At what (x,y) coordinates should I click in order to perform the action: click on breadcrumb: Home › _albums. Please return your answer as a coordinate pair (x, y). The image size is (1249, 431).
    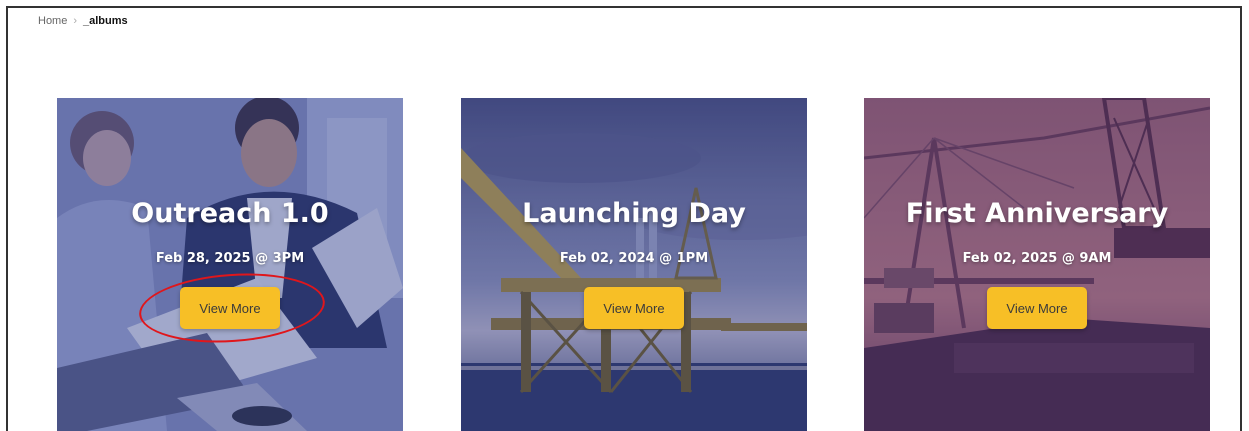
    Looking at the image, I should click on (83, 21).